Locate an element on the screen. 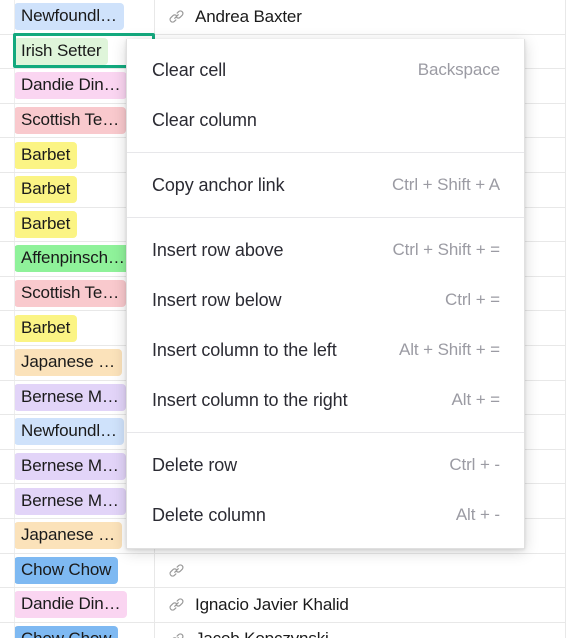 The image size is (566, 638). person-name: Jacob Kopczynski is located at coordinates (262, 633).